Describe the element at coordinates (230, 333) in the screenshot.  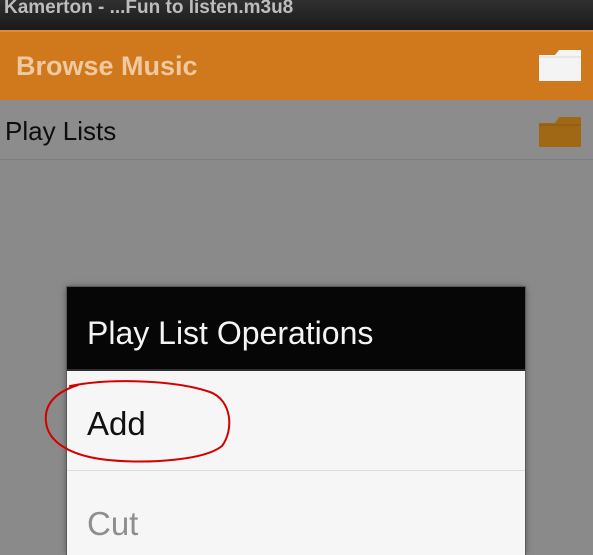
I see `dialog-title: Play List Operations` at that location.